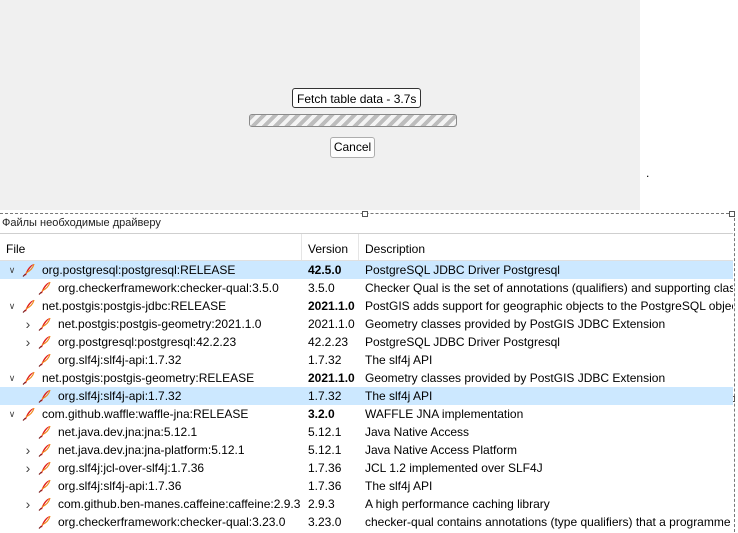 The width and height of the screenshot is (738, 533). What do you see at coordinates (352, 147) in the screenshot?
I see `cancel-button: Cancel` at bounding box center [352, 147].